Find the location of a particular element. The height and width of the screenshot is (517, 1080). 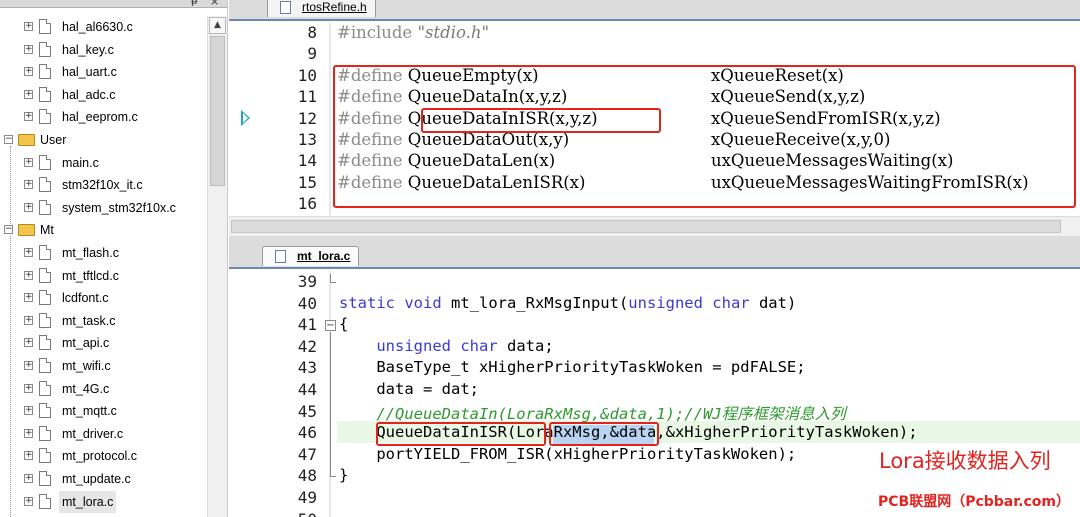

line-number: 12 is located at coordinates (307, 118).